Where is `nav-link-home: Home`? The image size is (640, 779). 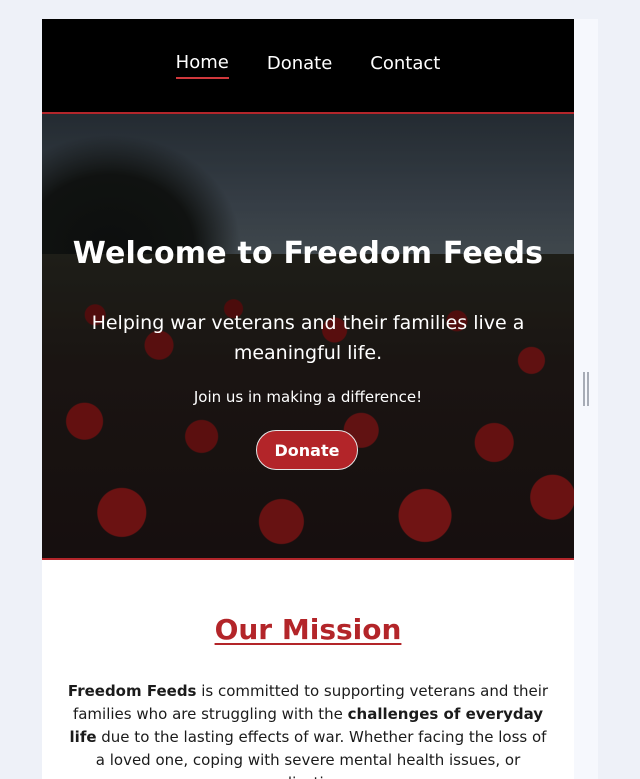
nav-link-home: Home is located at coordinates (202, 65).